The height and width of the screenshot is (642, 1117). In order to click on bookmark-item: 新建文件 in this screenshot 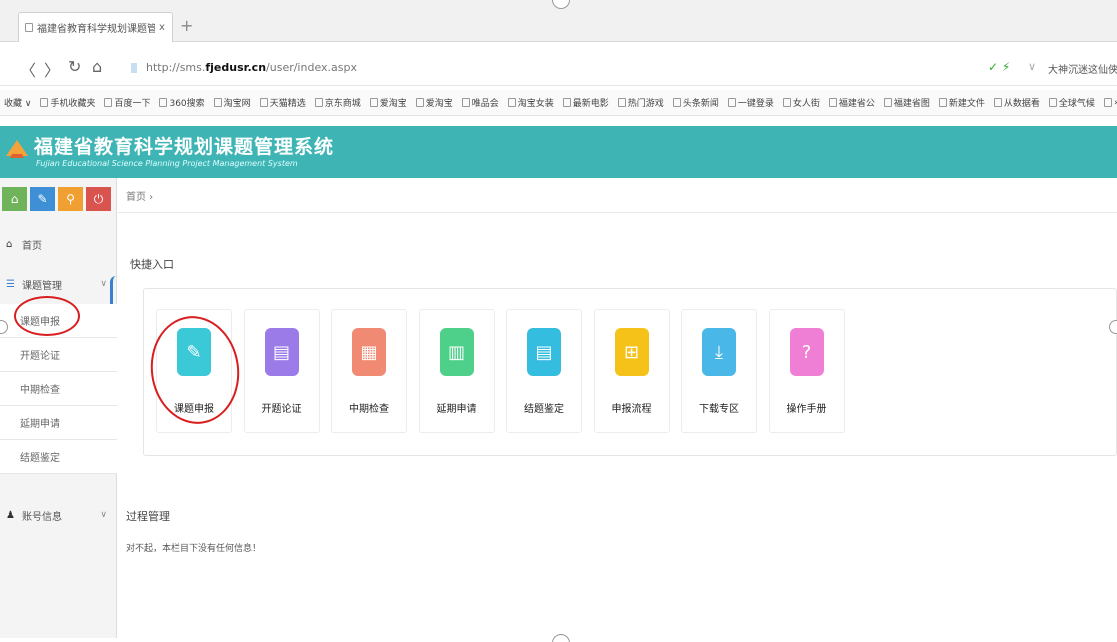, I will do `click(961, 102)`.